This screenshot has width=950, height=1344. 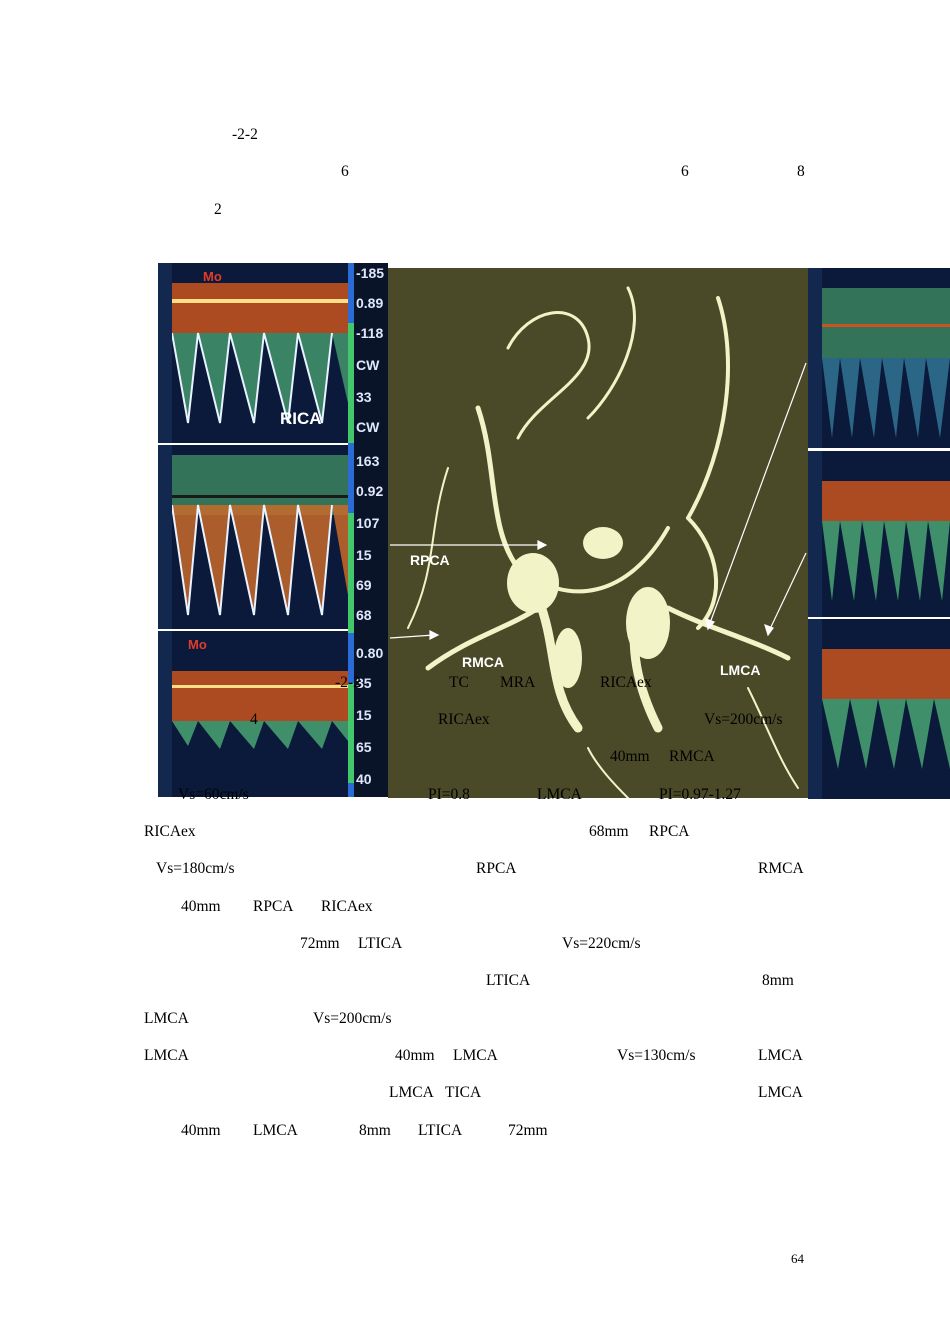 I want to click on para-2b: RPCA, so click(x=496, y=868).